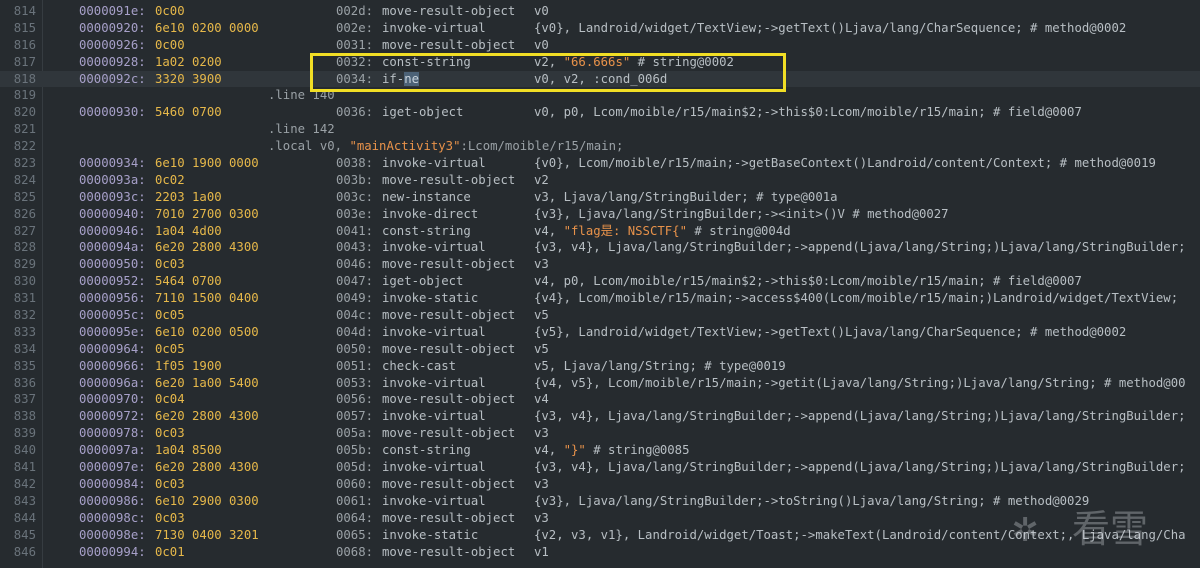 This screenshot has height=568, width=1200. I want to click on operand-text: # string@004d, so click(738, 230).